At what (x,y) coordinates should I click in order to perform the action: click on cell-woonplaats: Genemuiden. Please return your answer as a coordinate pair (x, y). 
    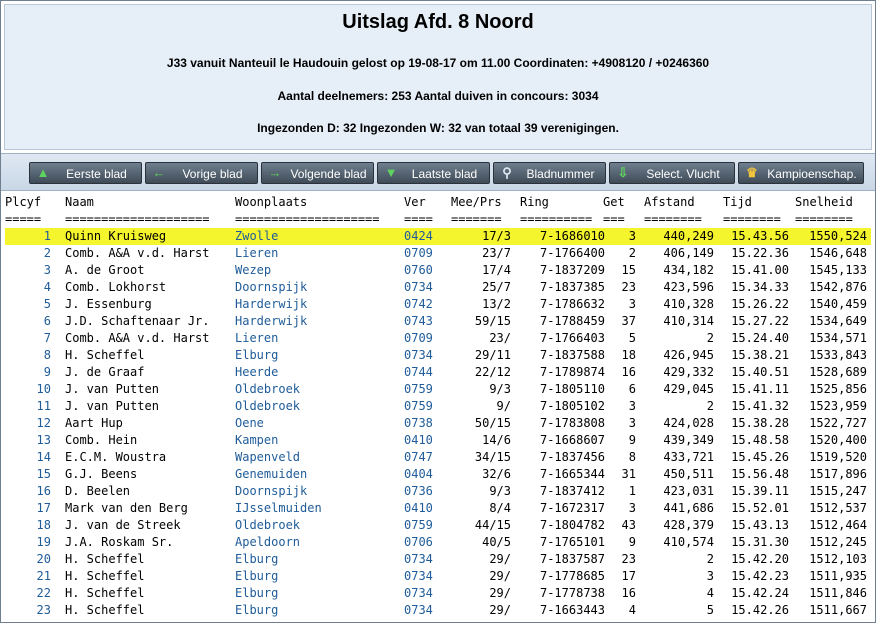
    Looking at the image, I should click on (320, 474).